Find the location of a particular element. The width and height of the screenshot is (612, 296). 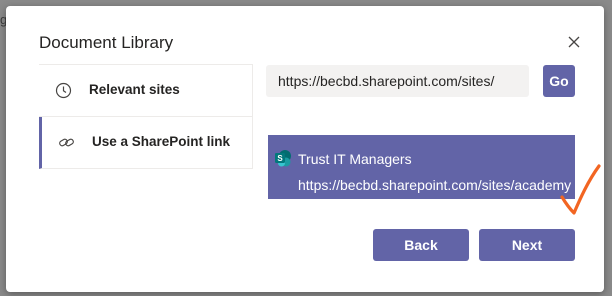

source-nav: Relevant sites Use a SharePoint link is located at coordinates (146, 119).